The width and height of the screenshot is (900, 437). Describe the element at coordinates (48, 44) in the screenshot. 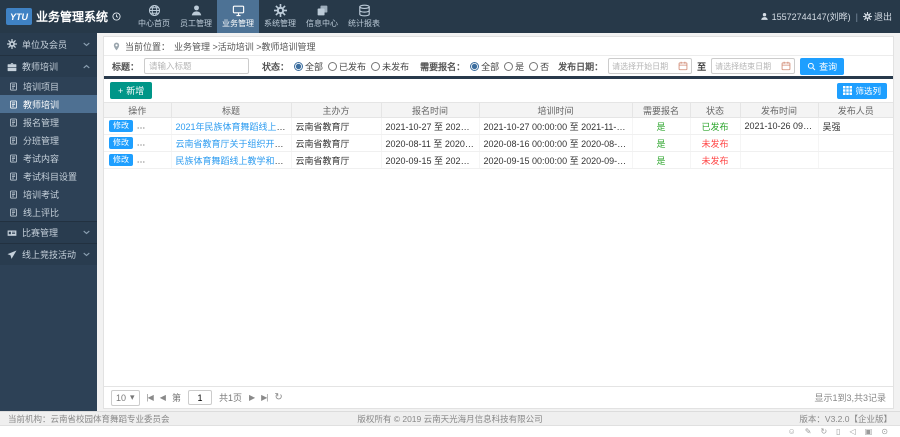

I see `sidebar-group-units: 单位及会员` at that location.